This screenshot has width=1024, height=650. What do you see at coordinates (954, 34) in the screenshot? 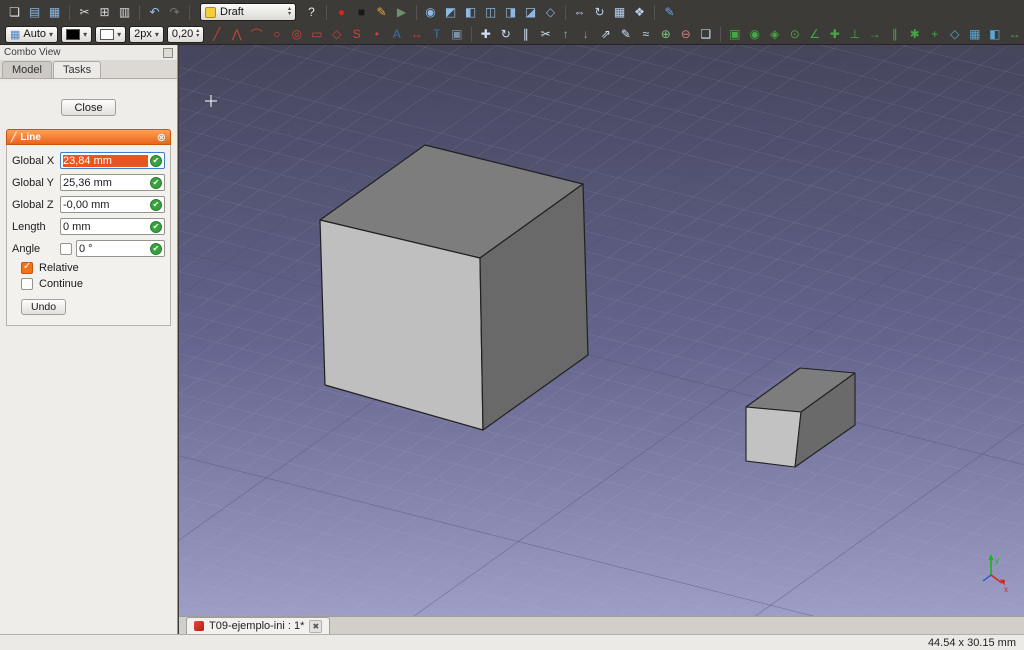
I see `snap-ortho-icon: ◇` at bounding box center [954, 34].